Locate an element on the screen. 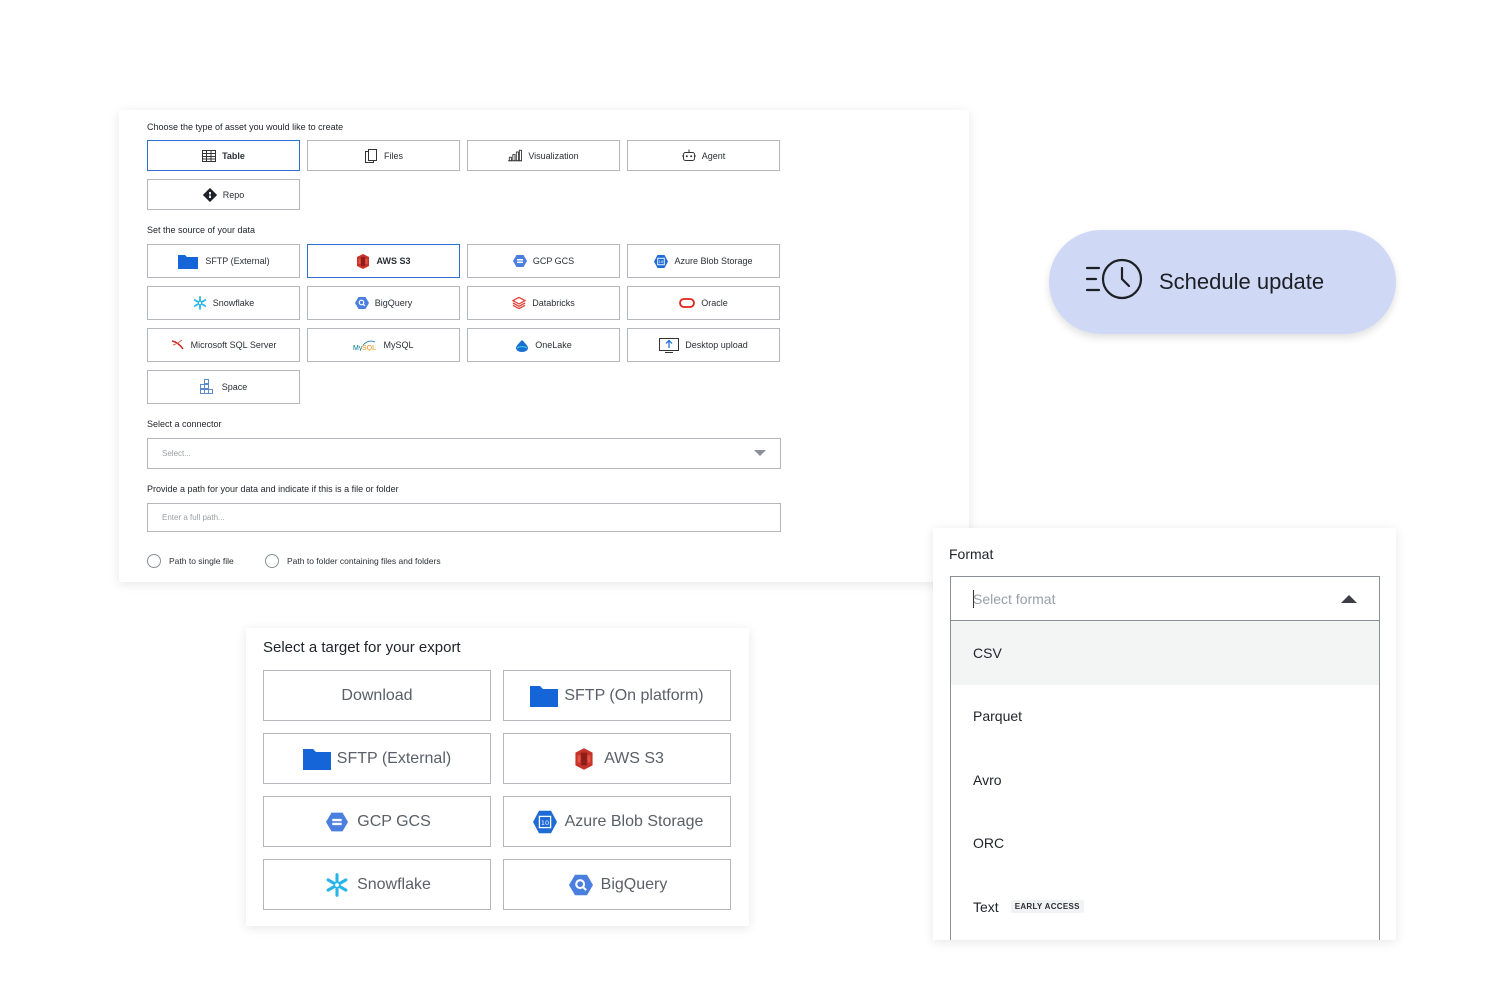  asset-option-repo: Repo is located at coordinates (223, 194).